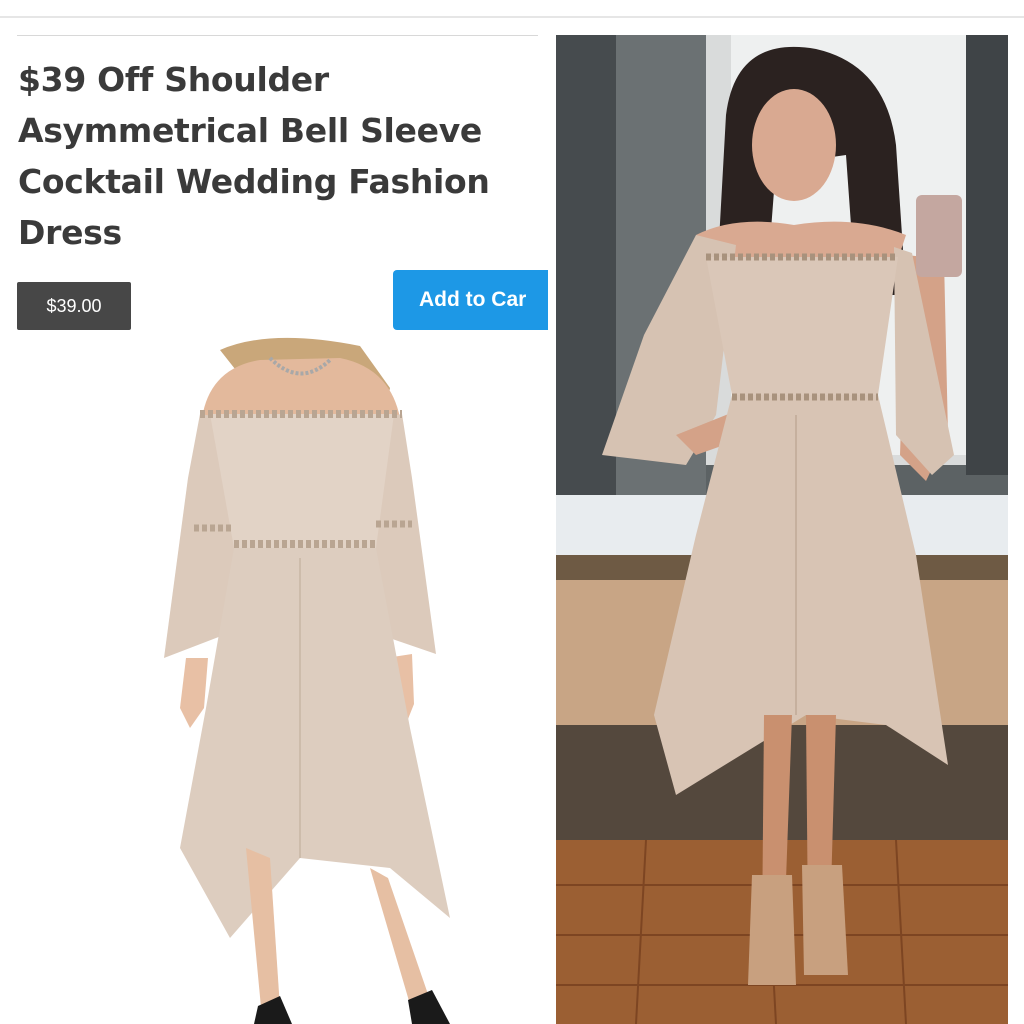 The height and width of the screenshot is (1024, 1024). What do you see at coordinates (74, 306) in the screenshot?
I see `price-tag: $39.00` at bounding box center [74, 306].